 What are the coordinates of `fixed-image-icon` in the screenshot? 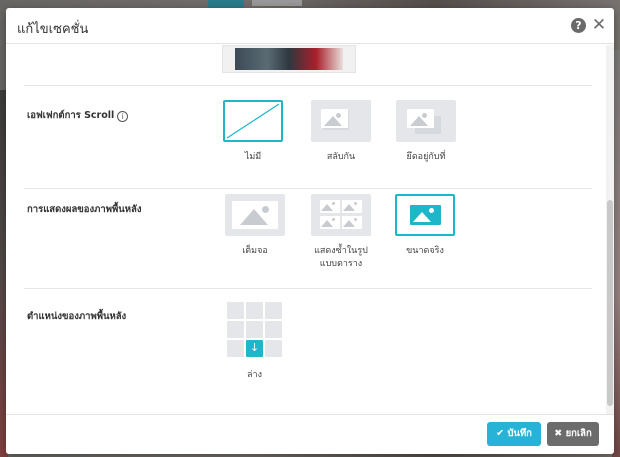 It's located at (426, 121).